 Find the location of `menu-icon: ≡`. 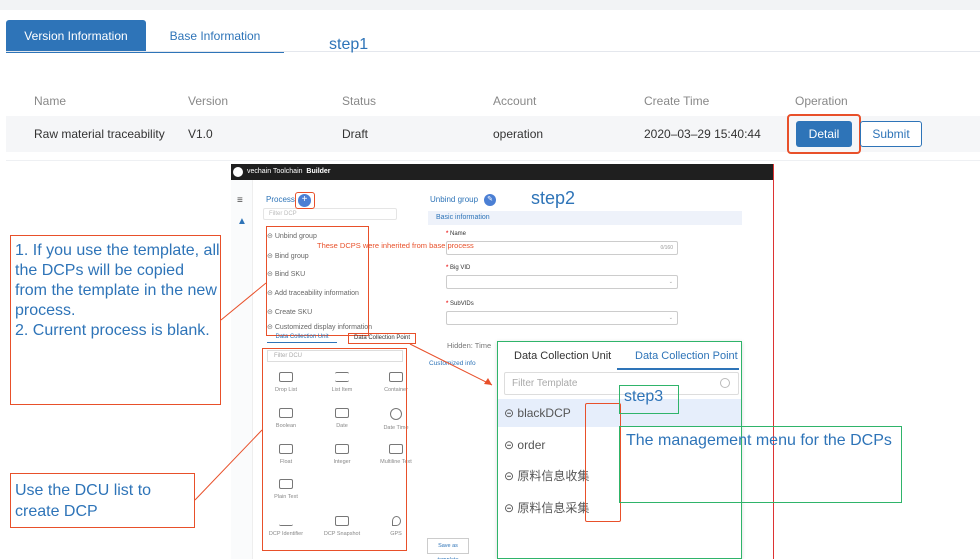

menu-icon: ≡ is located at coordinates (240, 200).